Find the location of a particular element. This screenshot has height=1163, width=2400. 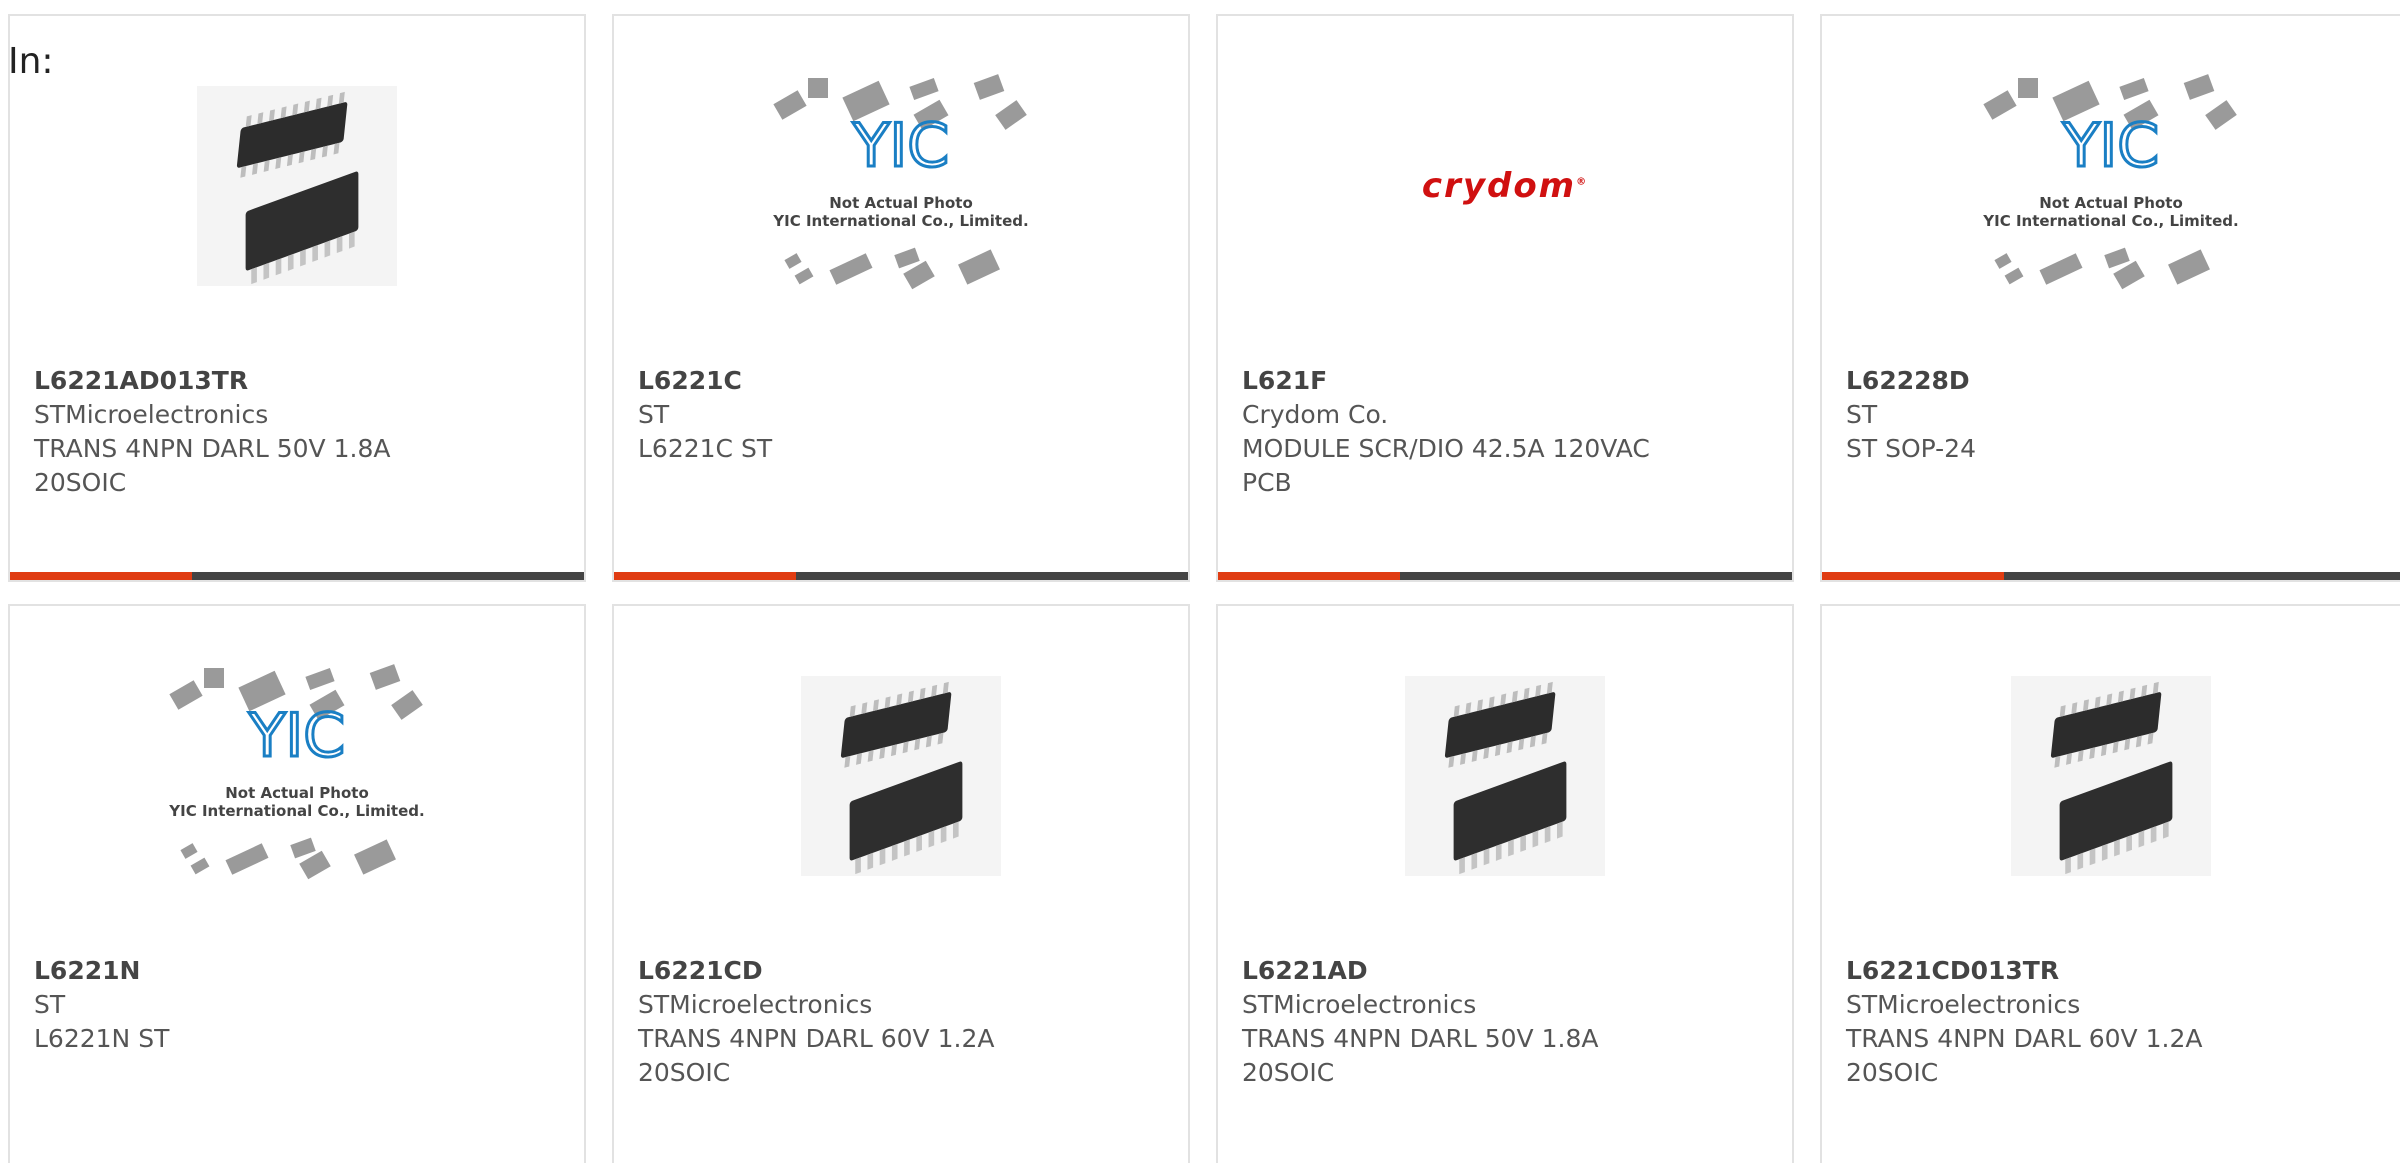

description: MODULE SCR/DIO 42.5A 120VAC is located at coordinates (1446, 448).